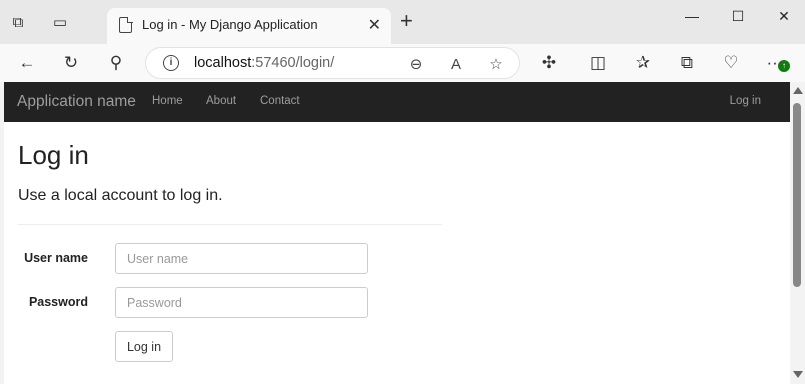 This screenshot has width=805, height=384. I want to click on read-aloud-icon: A, so click(456, 64).